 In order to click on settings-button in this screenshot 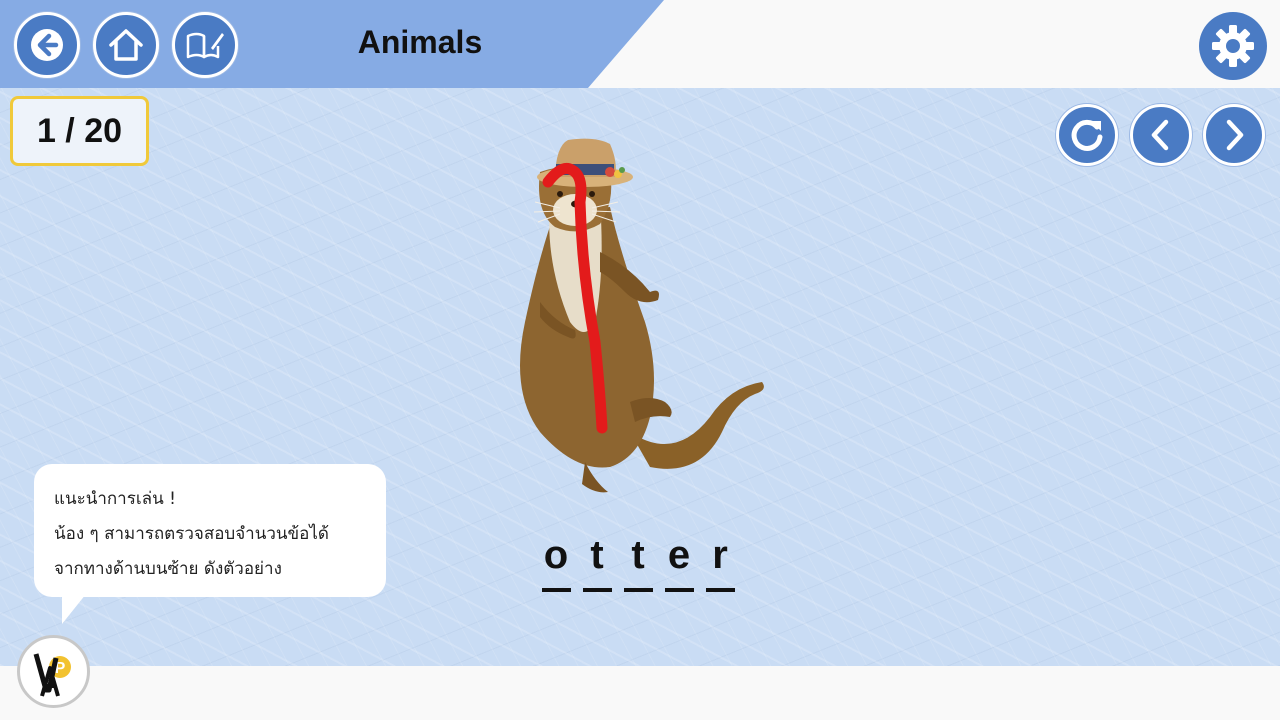, I will do `click(1233, 46)`.